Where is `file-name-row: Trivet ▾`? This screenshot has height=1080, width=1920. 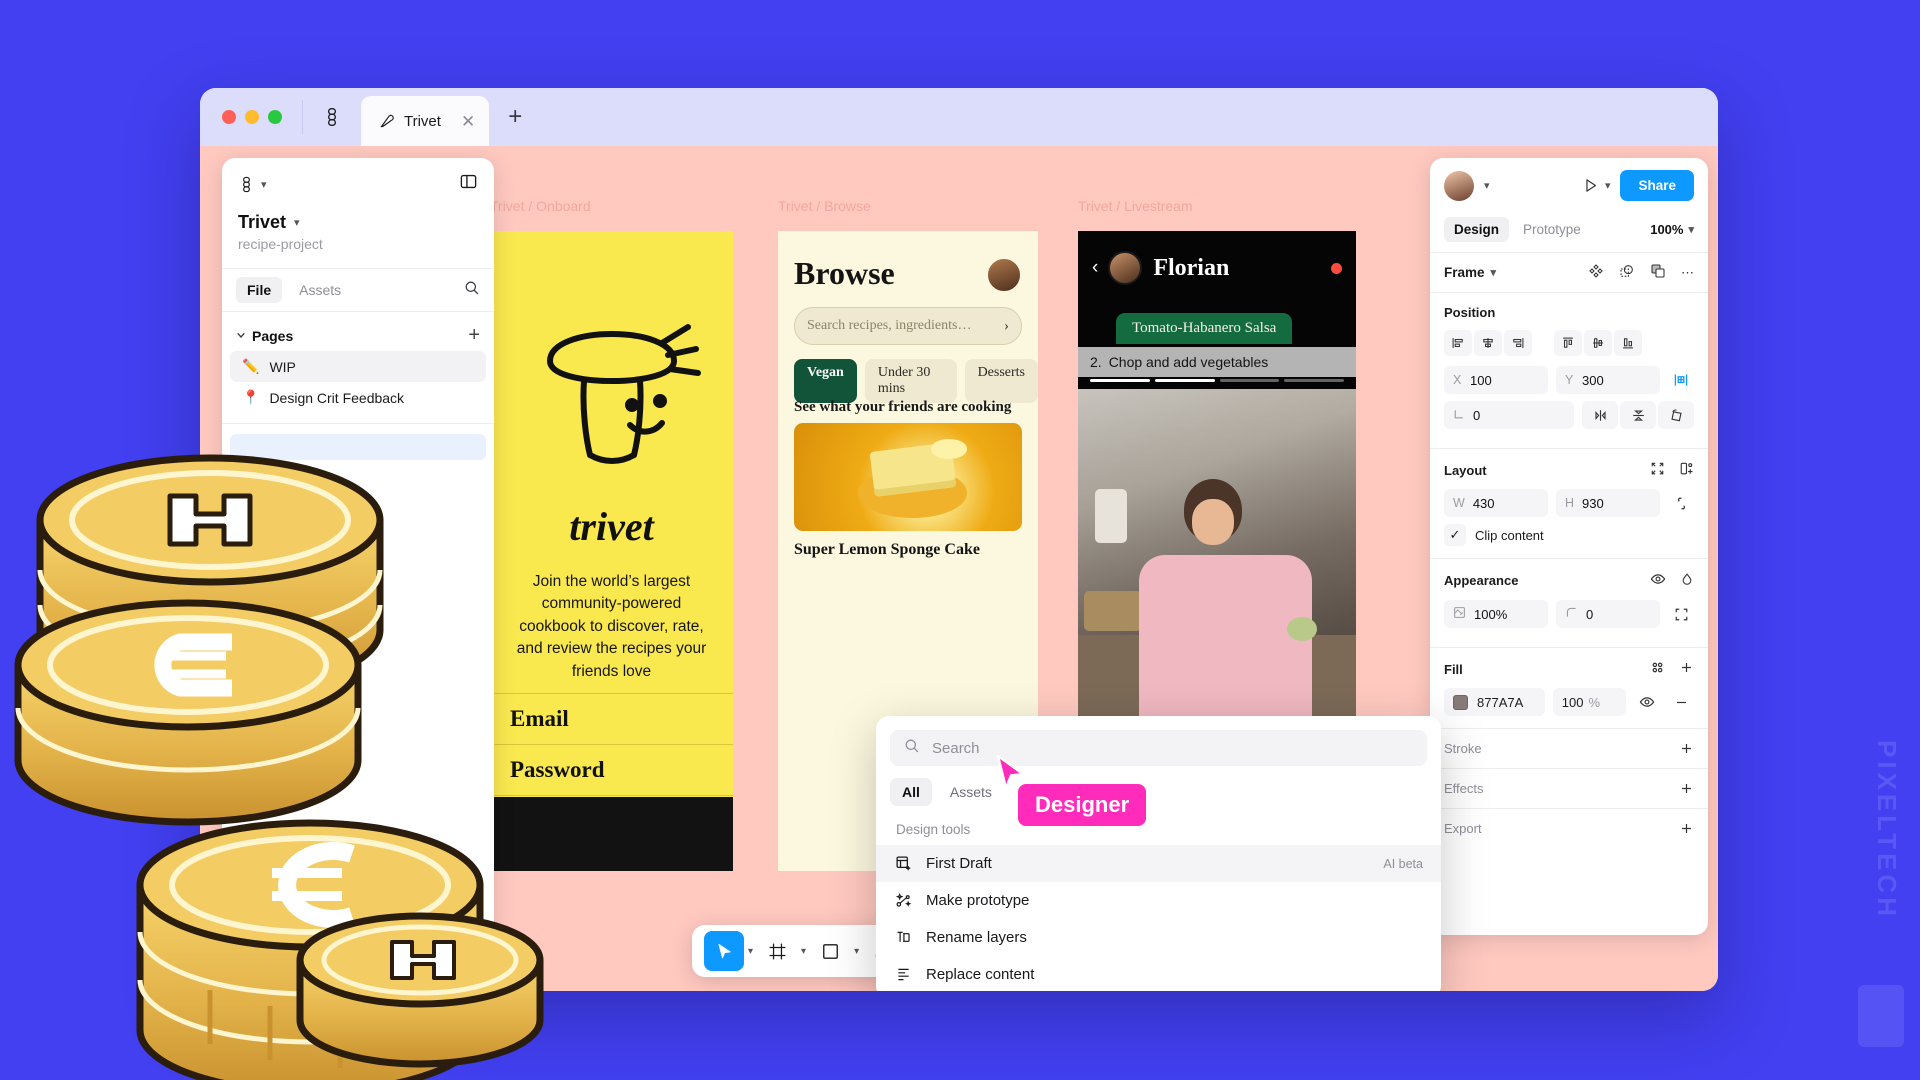 file-name-row: Trivet ▾ is located at coordinates (358, 218).